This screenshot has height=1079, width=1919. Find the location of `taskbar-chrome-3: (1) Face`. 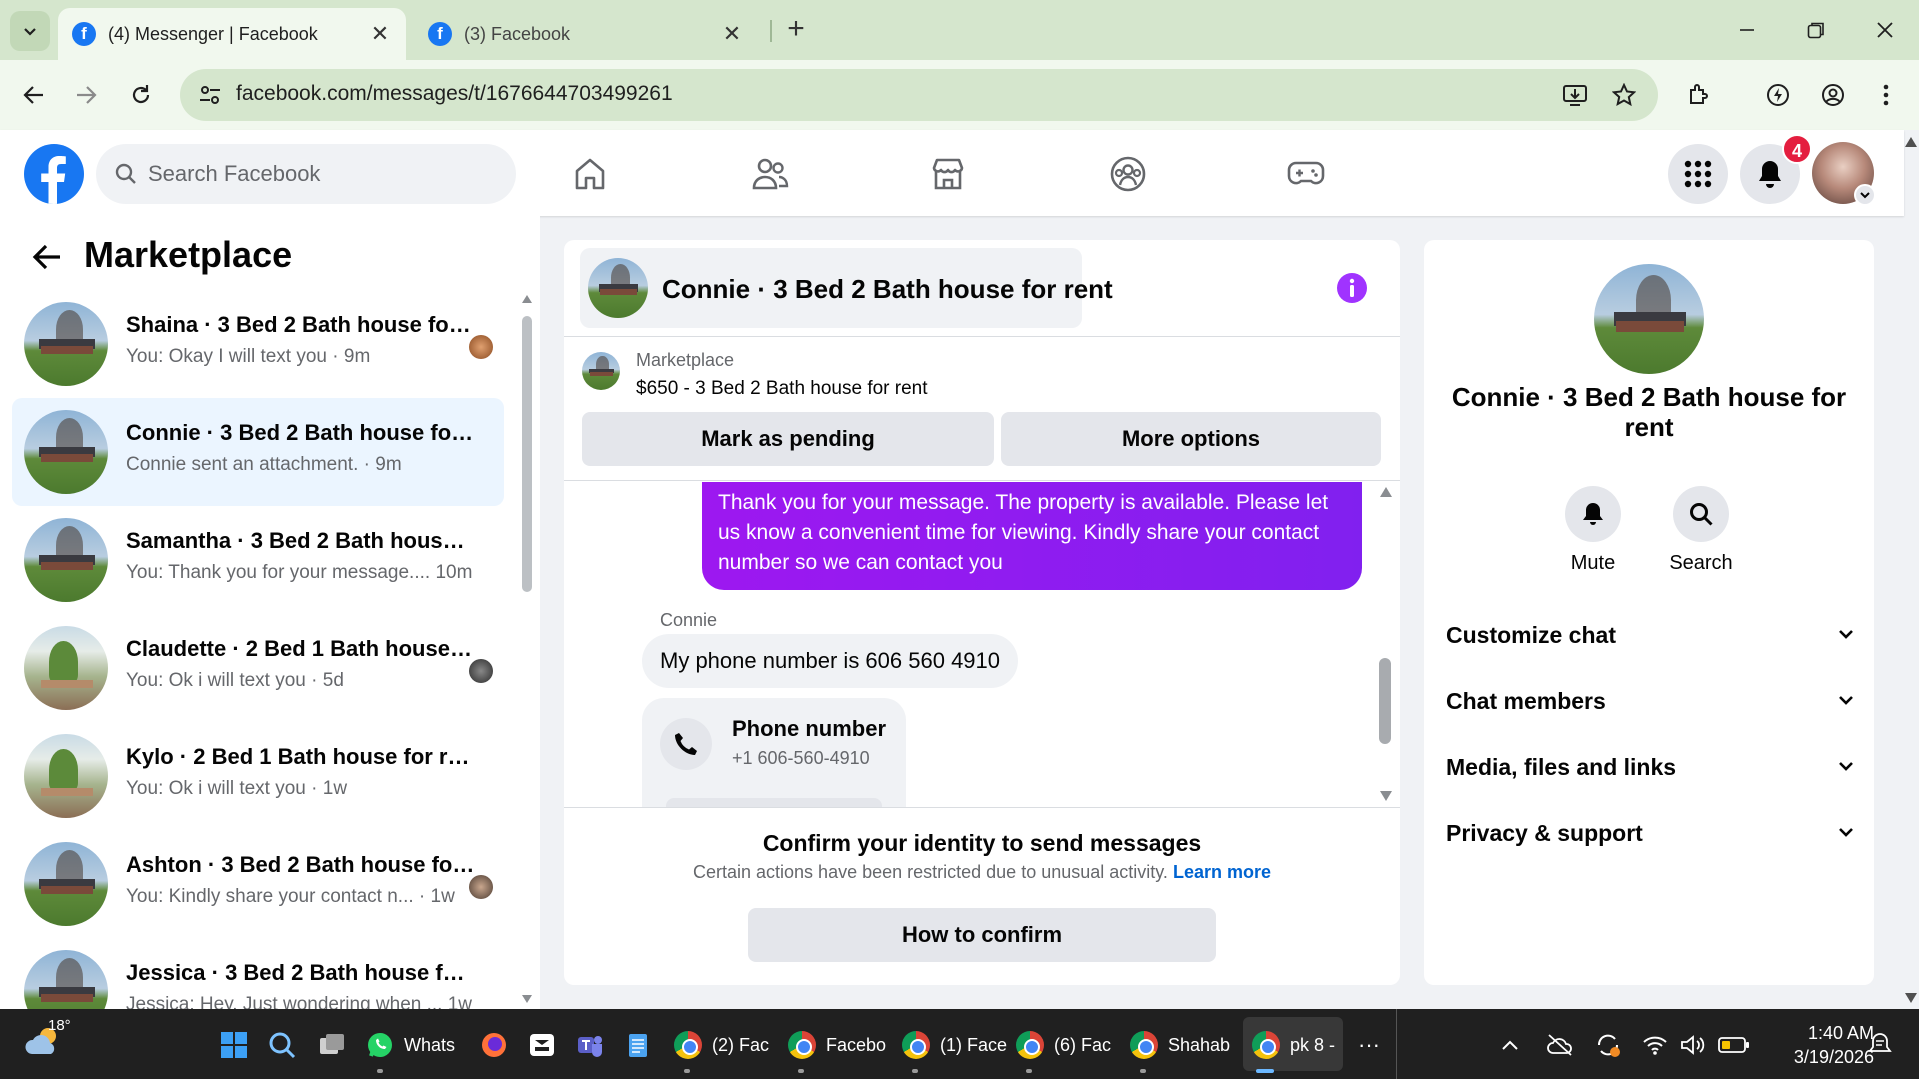

taskbar-chrome-3: (1) Face is located at coordinates (954, 1045).